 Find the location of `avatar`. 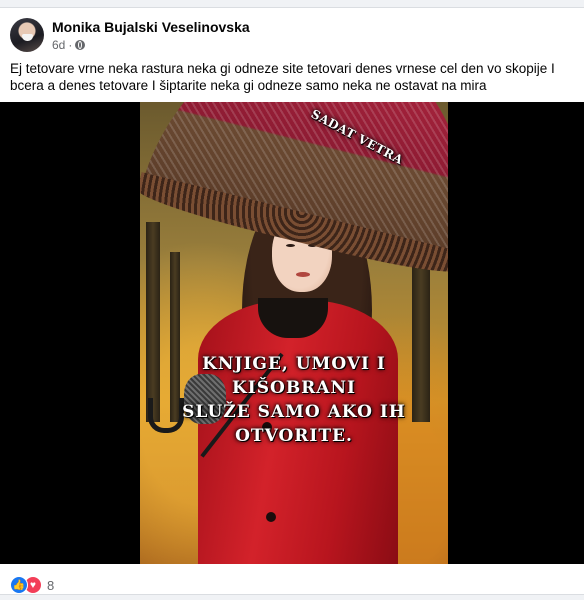

avatar is located at coordinates (27, 35).